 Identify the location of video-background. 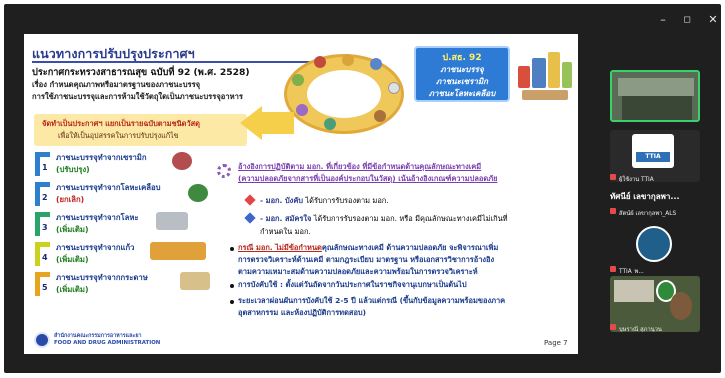
(634, 291).